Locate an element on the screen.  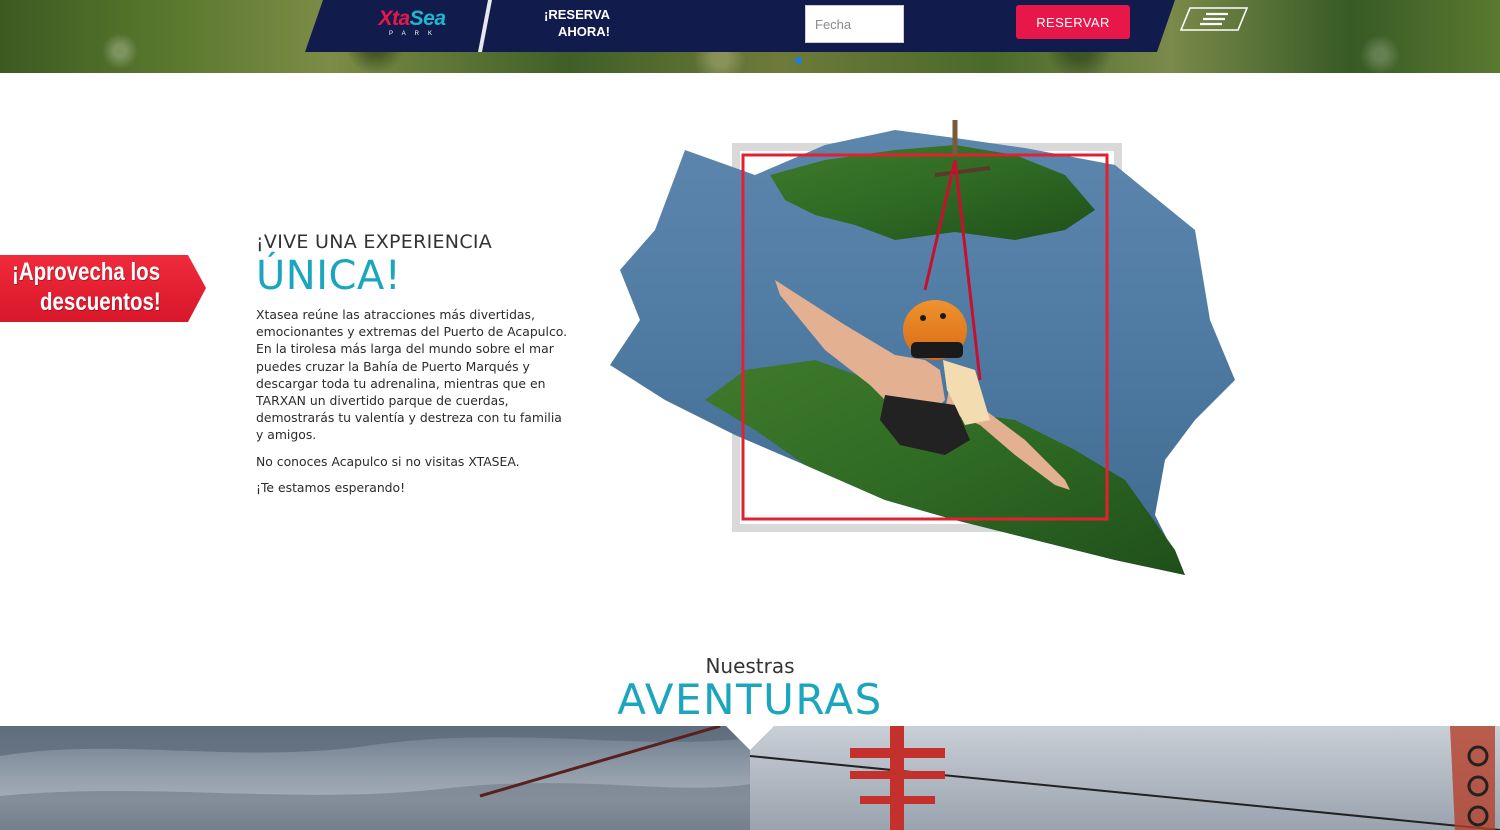
reserve-button: RESERVAR is located at coordinates (1073, 22).